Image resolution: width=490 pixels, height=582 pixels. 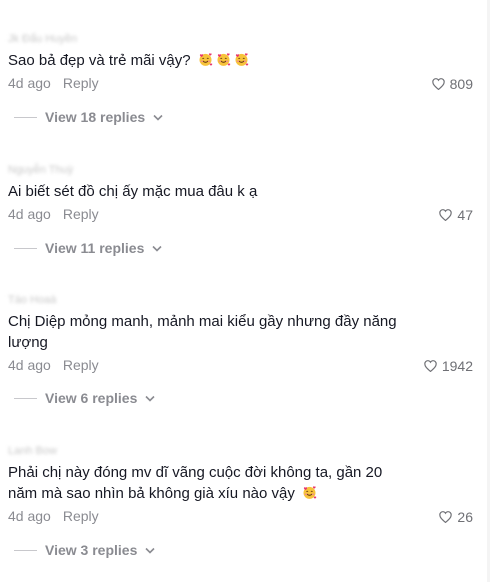 I want to click on comment-text: Ai biết sét đồ chị ấy mặc mua đâu k ạ, so click(x=133, y=191).